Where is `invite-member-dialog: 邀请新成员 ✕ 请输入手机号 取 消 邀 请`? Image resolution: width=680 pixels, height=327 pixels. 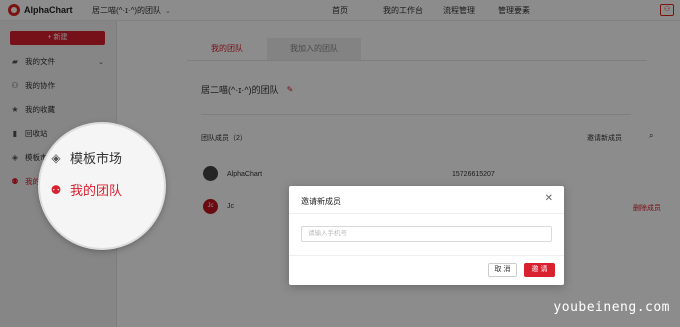
invite-member-dialog: 邀请新成员 ✕ 请输入手机号 取 消 邀 请 is located at coordinates (426, 235).